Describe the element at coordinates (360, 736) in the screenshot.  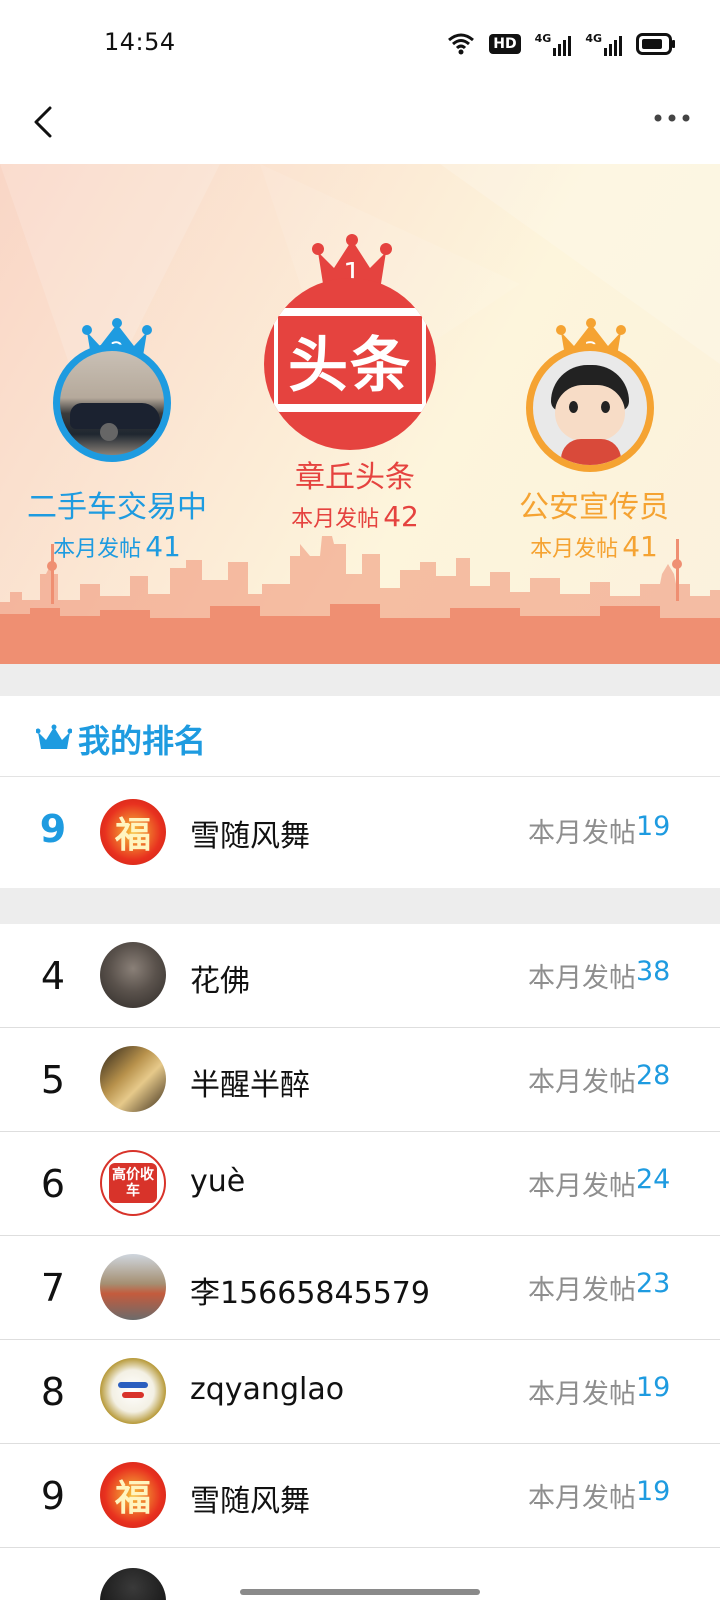
I see `my-rank-header: 我的排名` at that location.